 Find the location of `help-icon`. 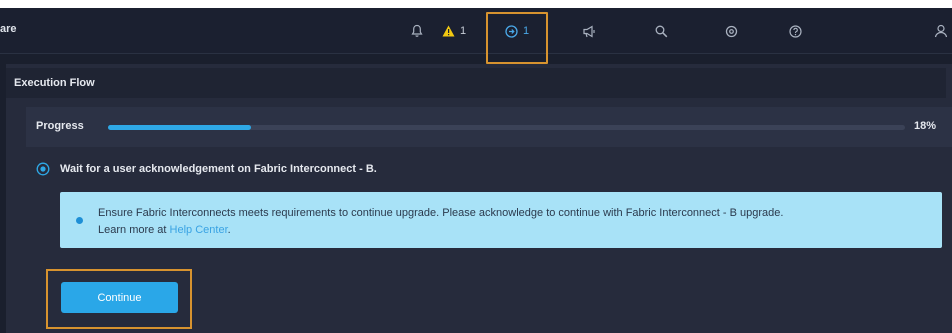

help-icon is located at coordinates (795, 31).